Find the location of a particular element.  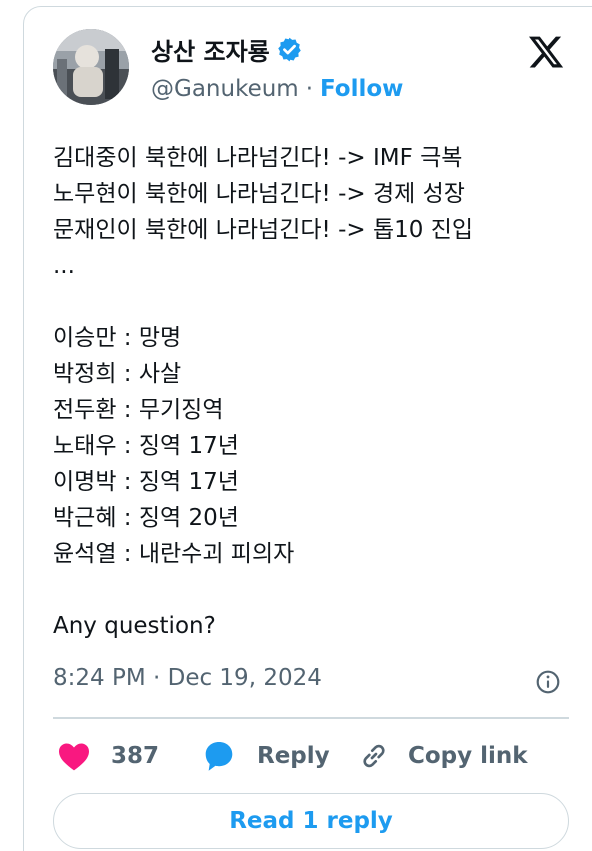

like-count: 387 is located at coordinates (135, 756).